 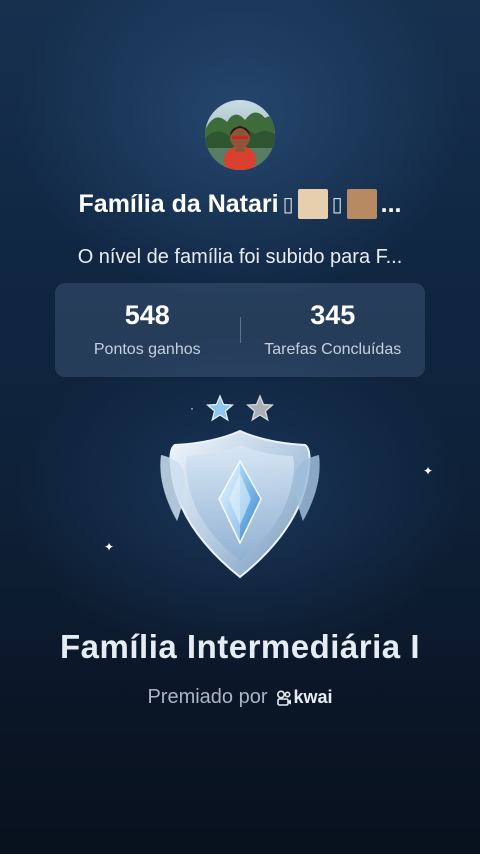 What do you see at coordinates (283, 697) in the screenshot?
I see `kwai-logo-icon` at bounding box center [283, 697].